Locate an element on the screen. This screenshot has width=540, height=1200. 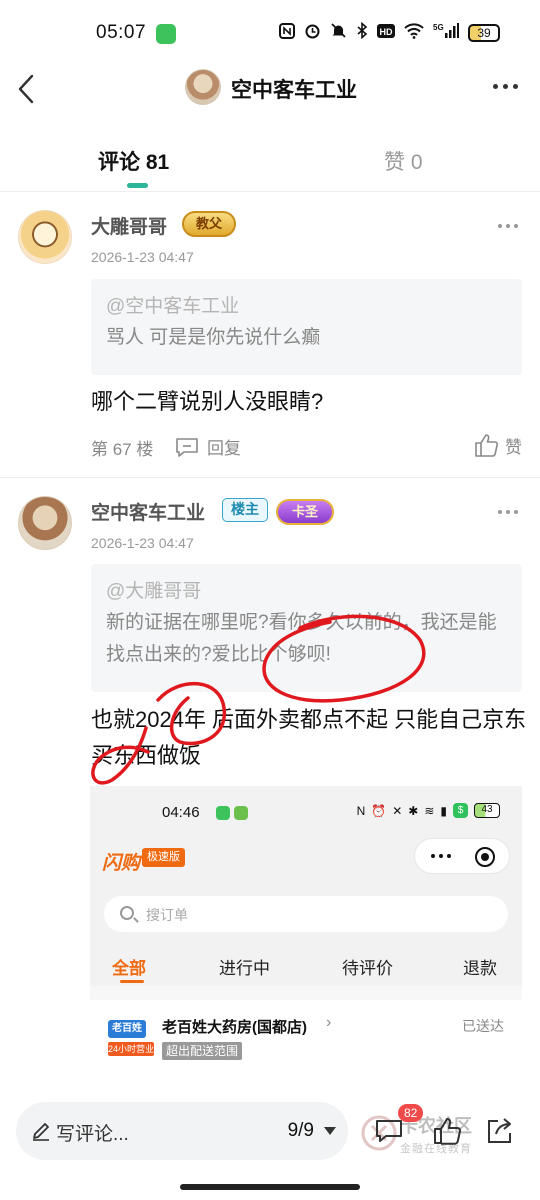
signal-icon: ▮ is located at coordinates (443, 810).